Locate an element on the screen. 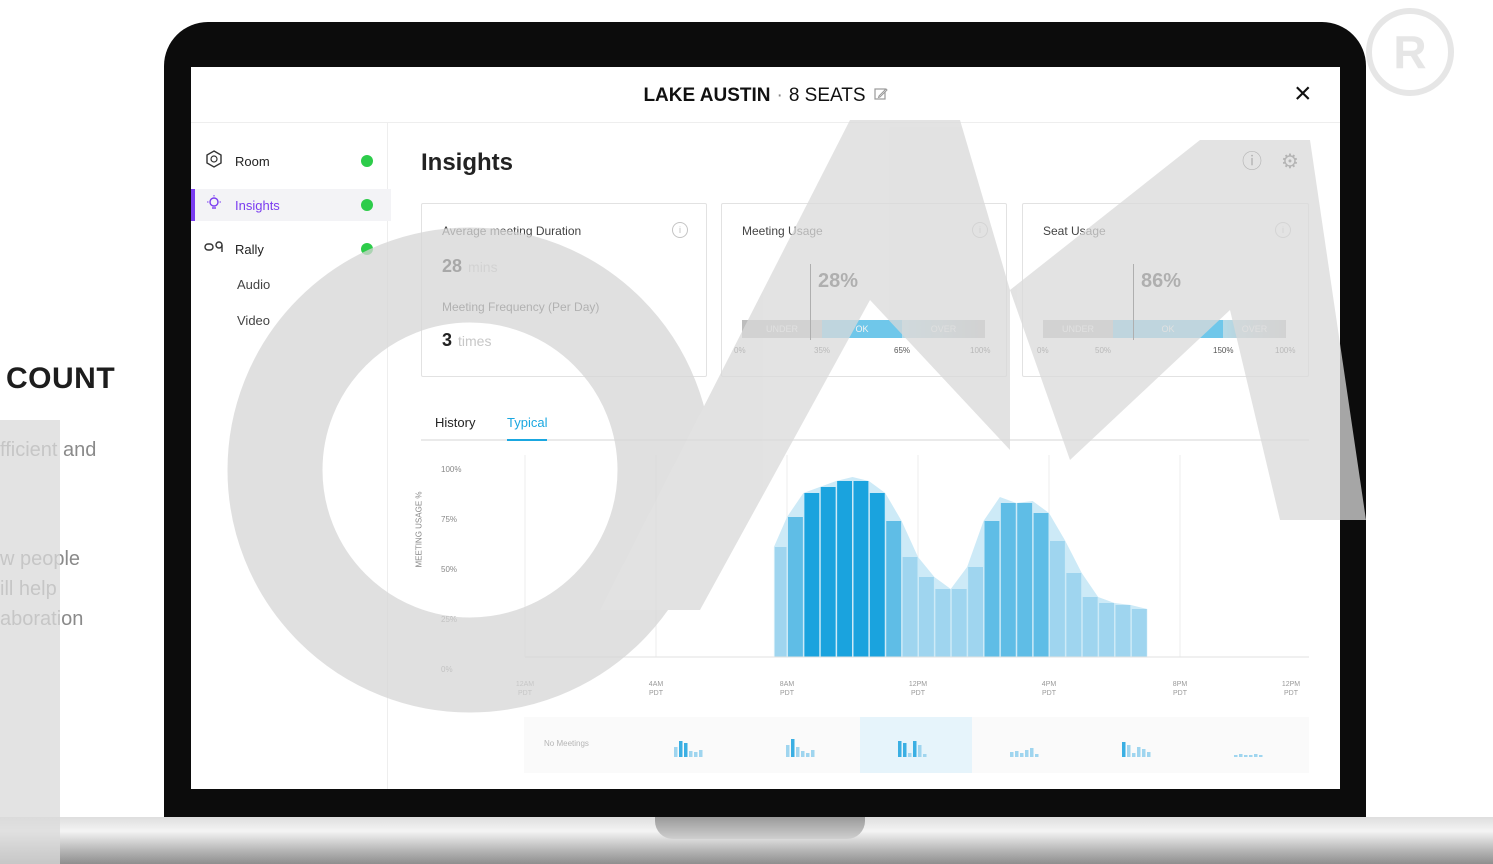  usage-segment-under: UNDER is located at coordinates (1078, 329).